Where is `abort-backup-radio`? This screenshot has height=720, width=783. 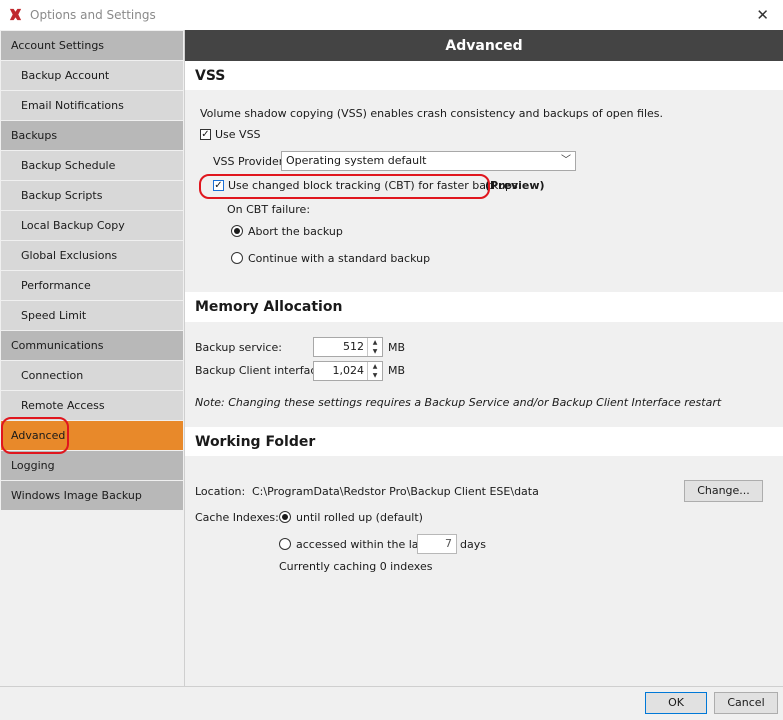 abort-backup-radio is located at coordinates (237, 231).